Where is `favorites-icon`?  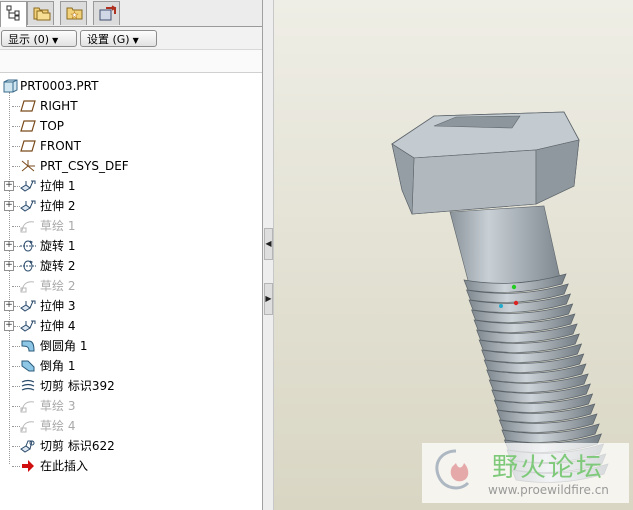
favorites-icon is located at coordinates (74, 13).